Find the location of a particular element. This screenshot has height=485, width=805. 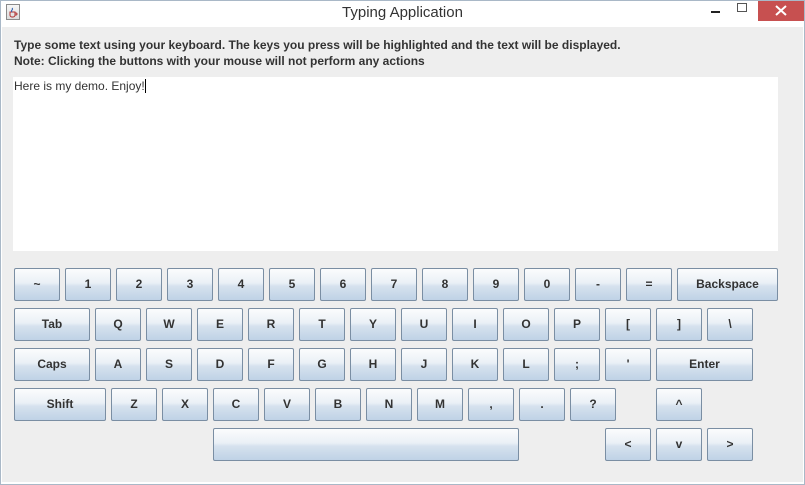

key-space is located at coordinates (366, 444).